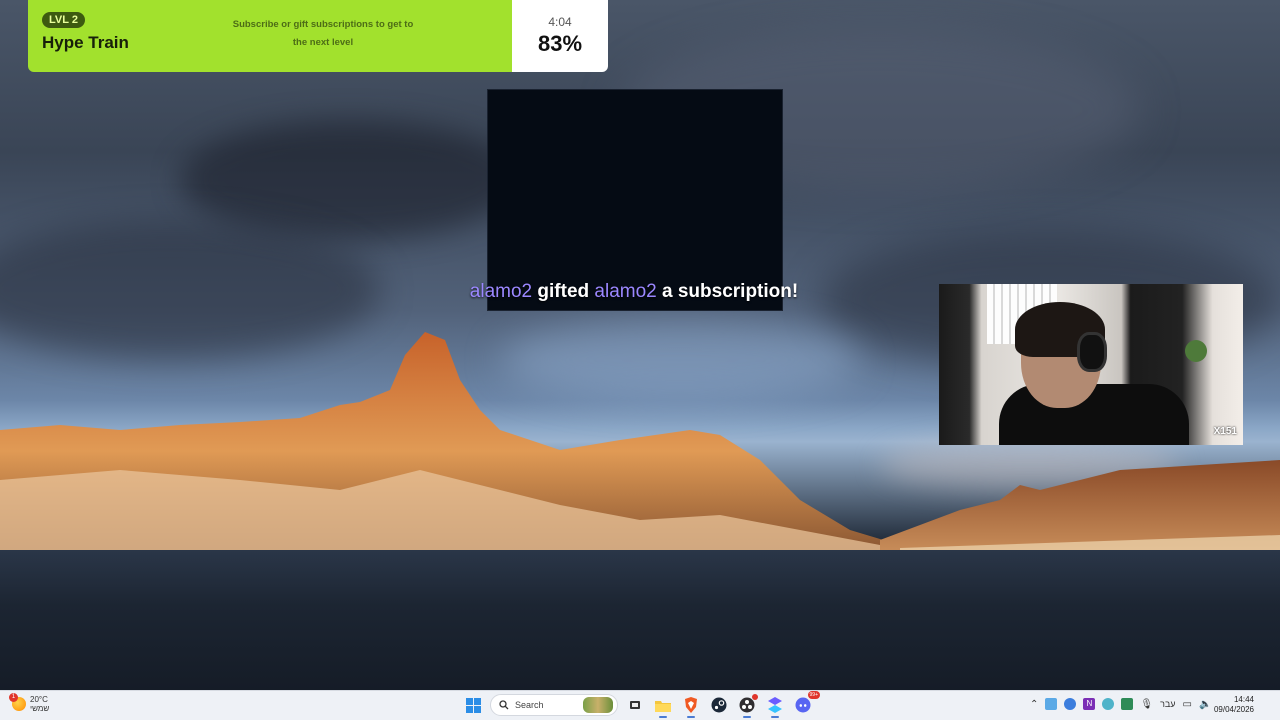 The width and height of the screenshot is (1280, 720). I want to click on alert-recipient-name: alamo2, so click(625, 291).